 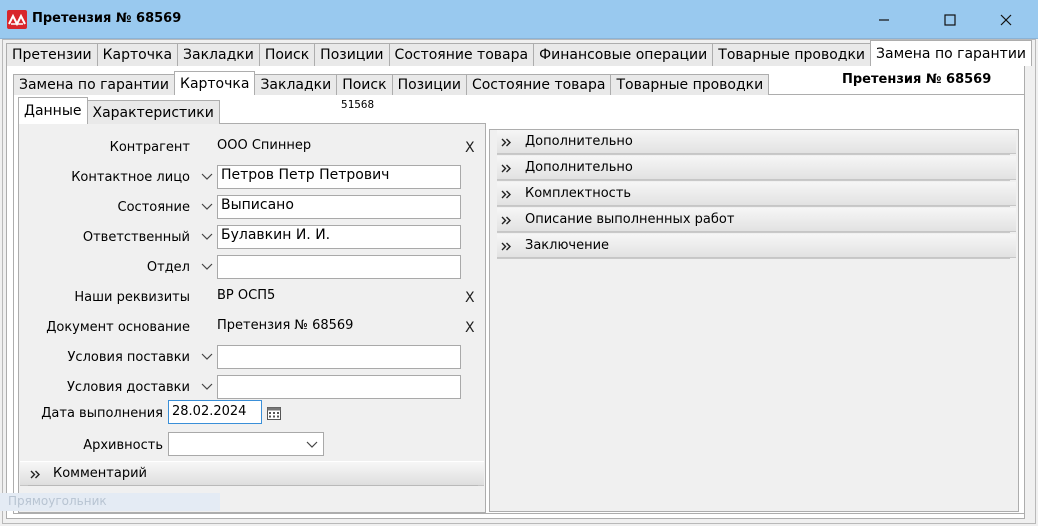 What do you see at coordinates (246, 444) in the screenshot?
I see `archive-select` at bounding box center [246, 444].